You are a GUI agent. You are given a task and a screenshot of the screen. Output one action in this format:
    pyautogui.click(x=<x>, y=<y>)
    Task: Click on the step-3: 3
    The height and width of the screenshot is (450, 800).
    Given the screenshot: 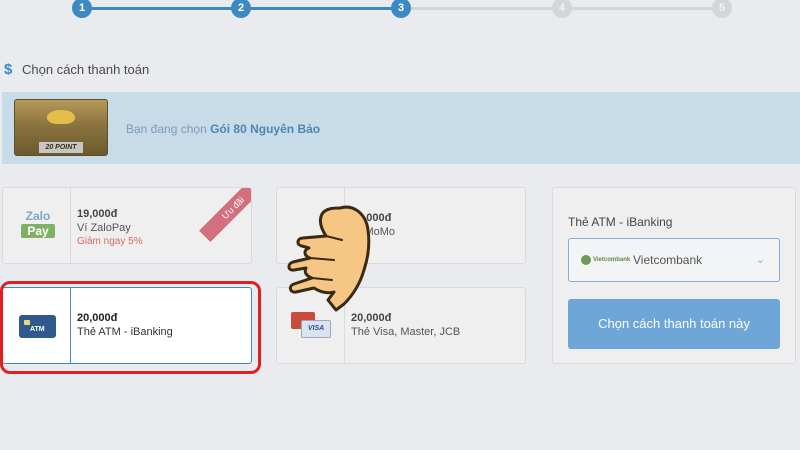 What is the action you would take?
    pyautogui.click(x=401, y=9)
    